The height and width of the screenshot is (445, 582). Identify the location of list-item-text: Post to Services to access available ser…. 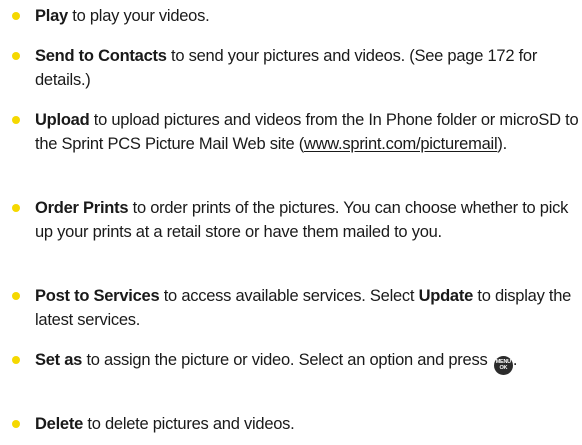
(307, 308).